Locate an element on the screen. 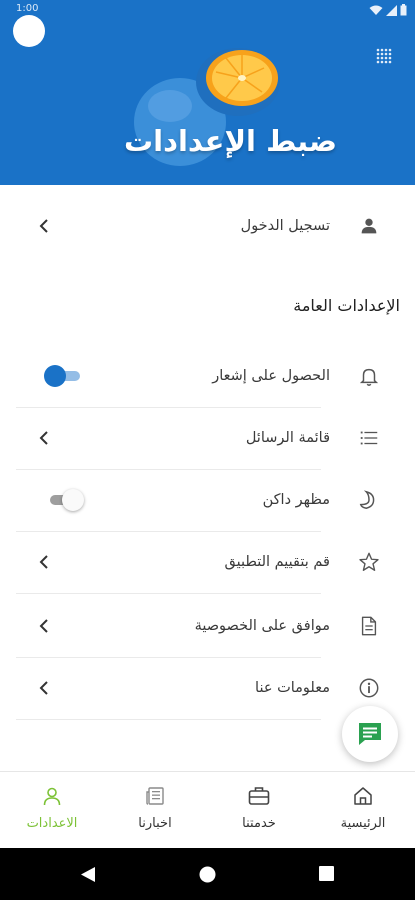  row-label: معلومات عنا is located at coordinates (292, 688).